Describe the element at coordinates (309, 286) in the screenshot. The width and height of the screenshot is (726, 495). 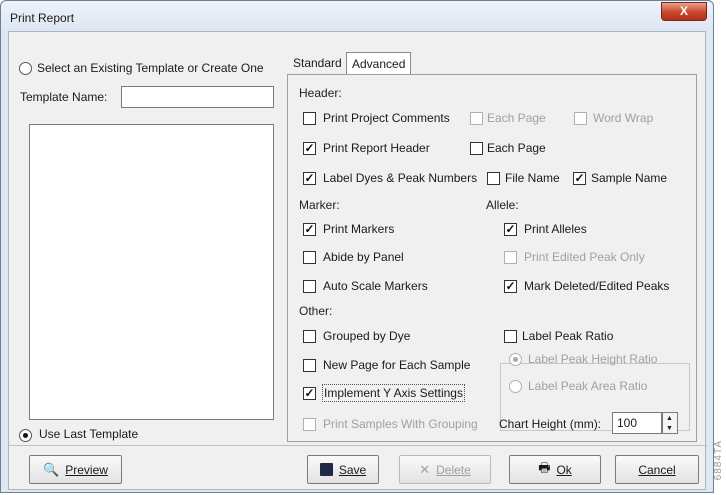
I see `auto-scale-markers-checkbox` at that location.